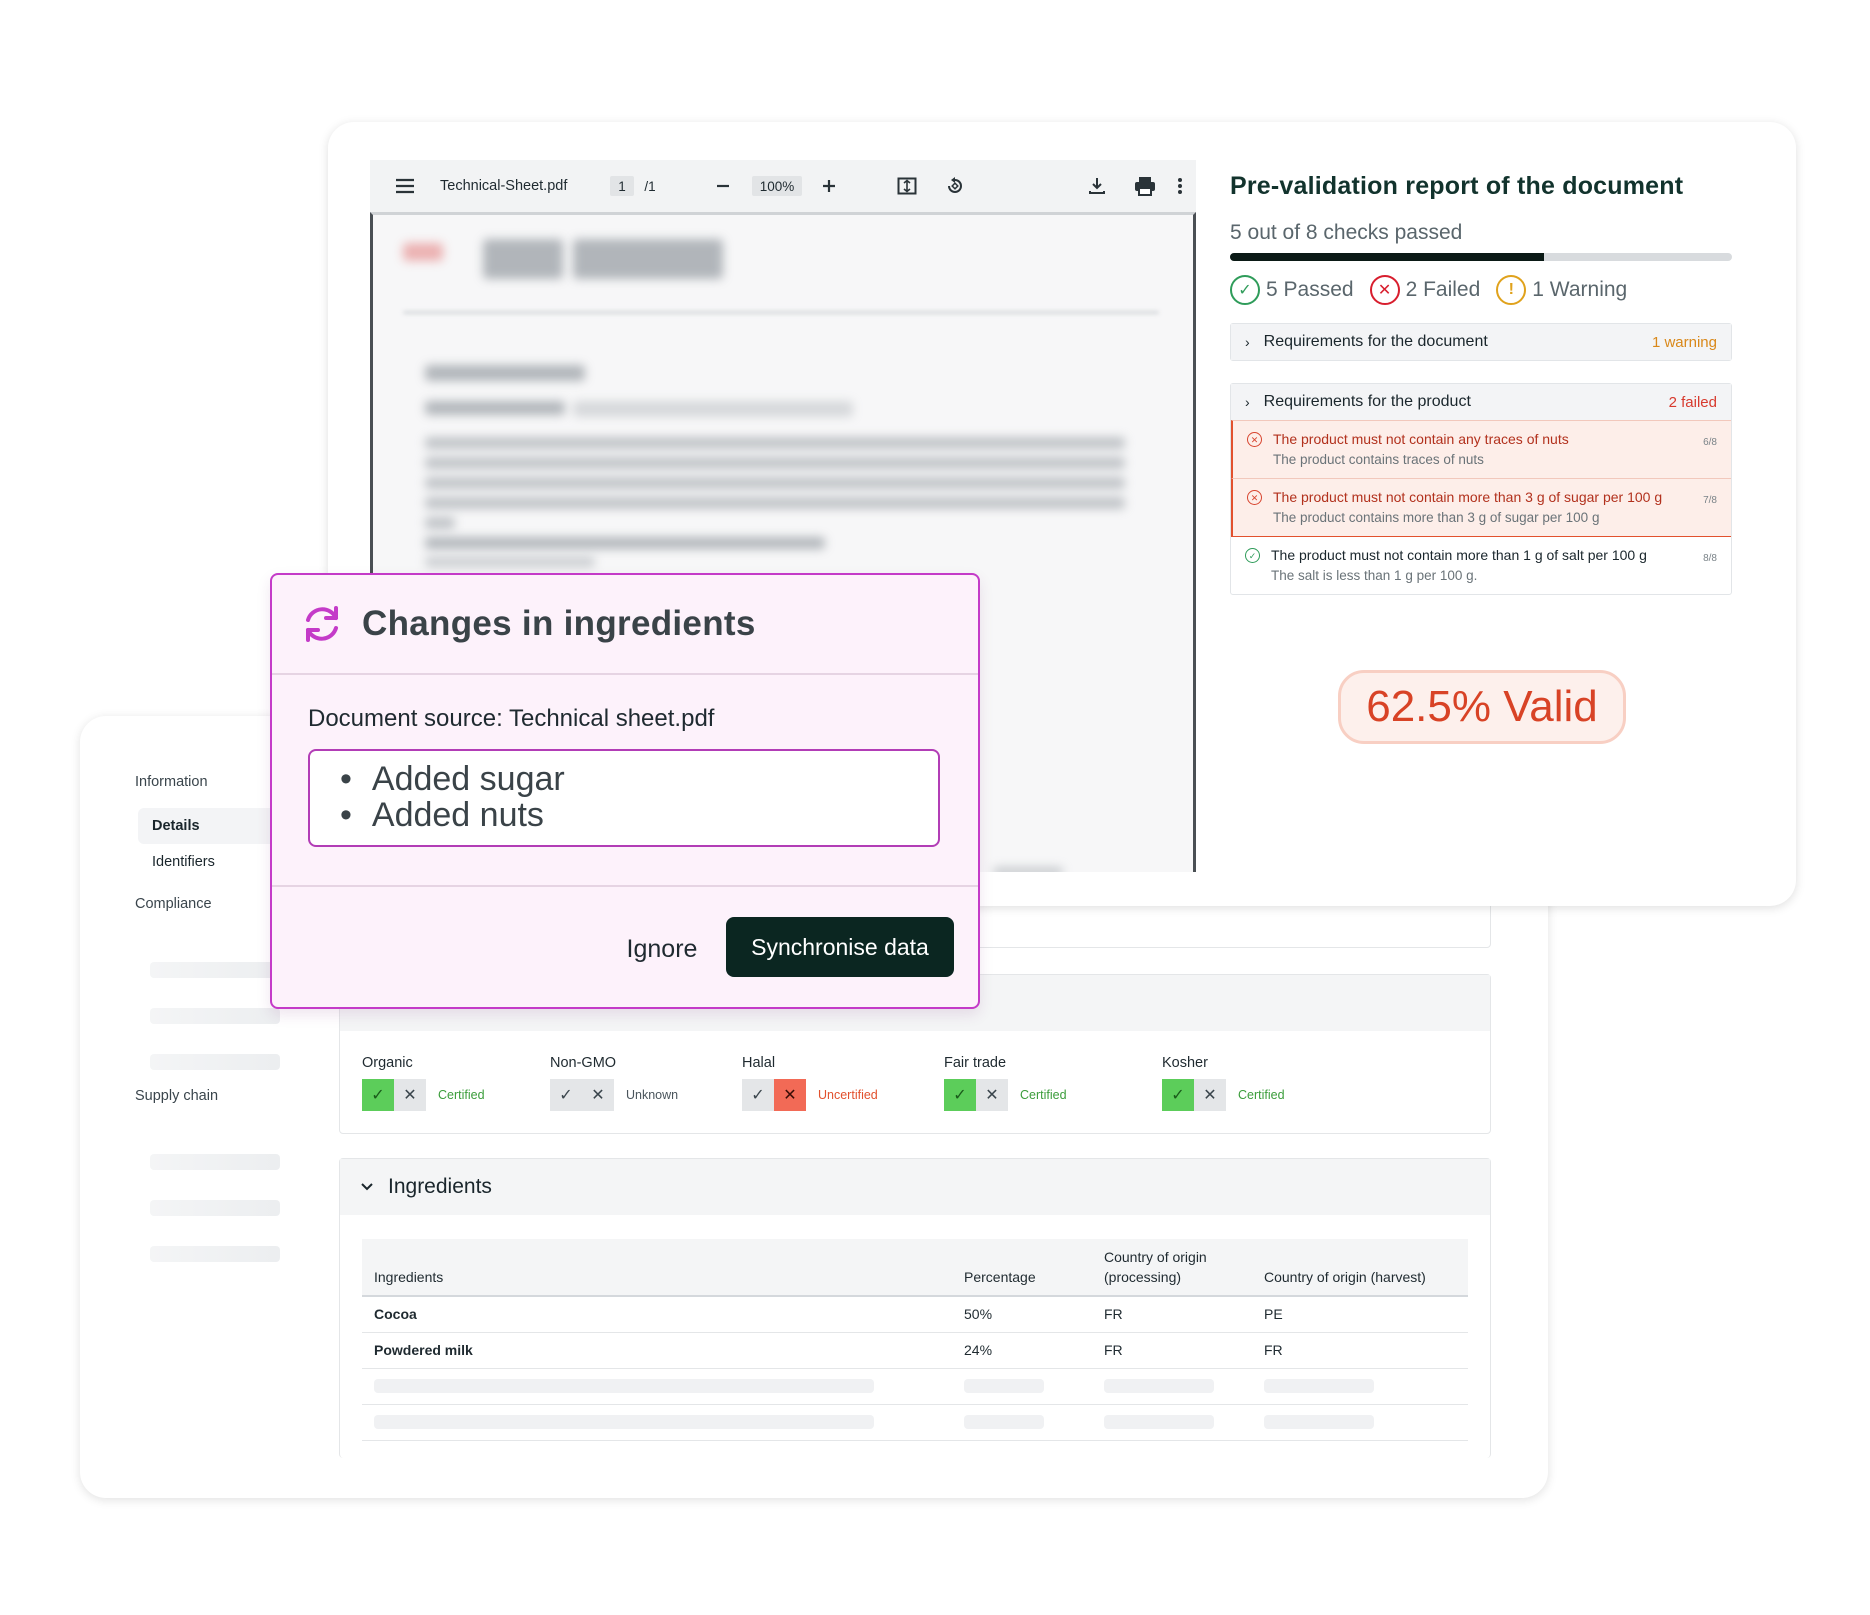  I want to click on blurred-logo, so click(423, 252).